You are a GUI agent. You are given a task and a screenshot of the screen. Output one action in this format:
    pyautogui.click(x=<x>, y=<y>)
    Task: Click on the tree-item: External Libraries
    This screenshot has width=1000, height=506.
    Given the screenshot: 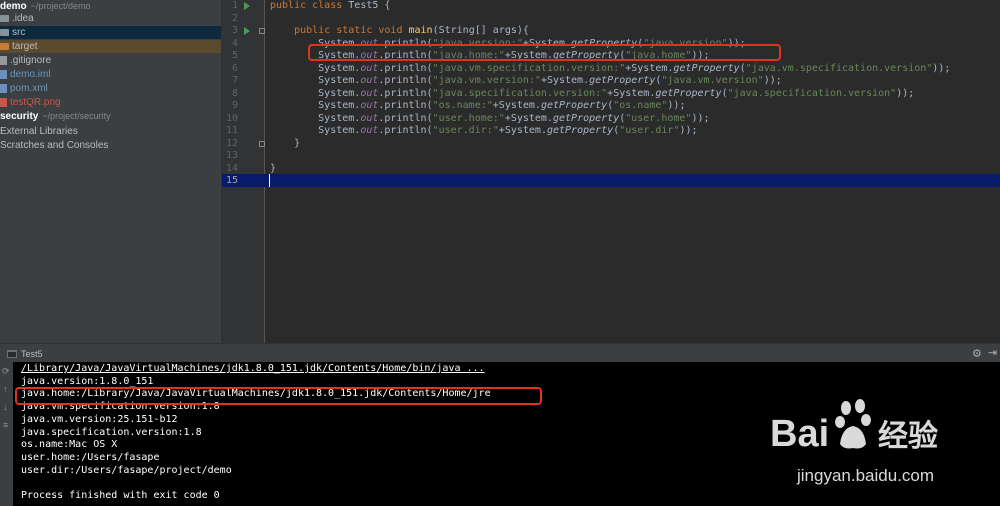 What is the action you would take?
    pyautogui.click(x=110, y=131)
    